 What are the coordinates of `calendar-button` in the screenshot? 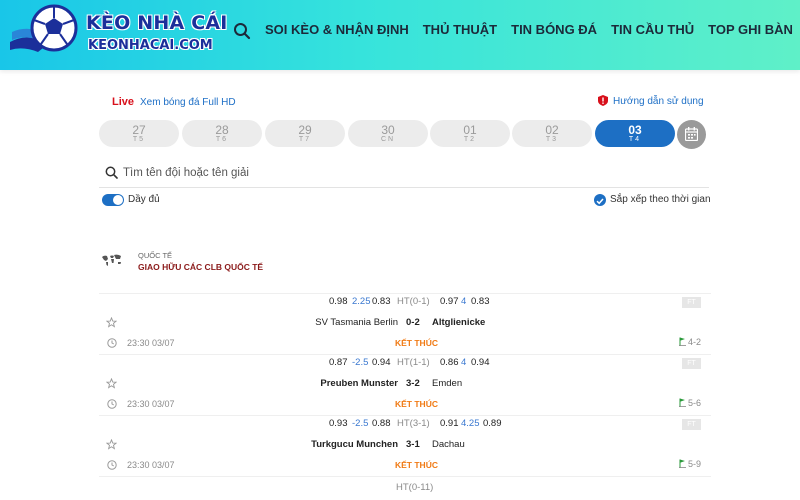 It's located at (691, 134).